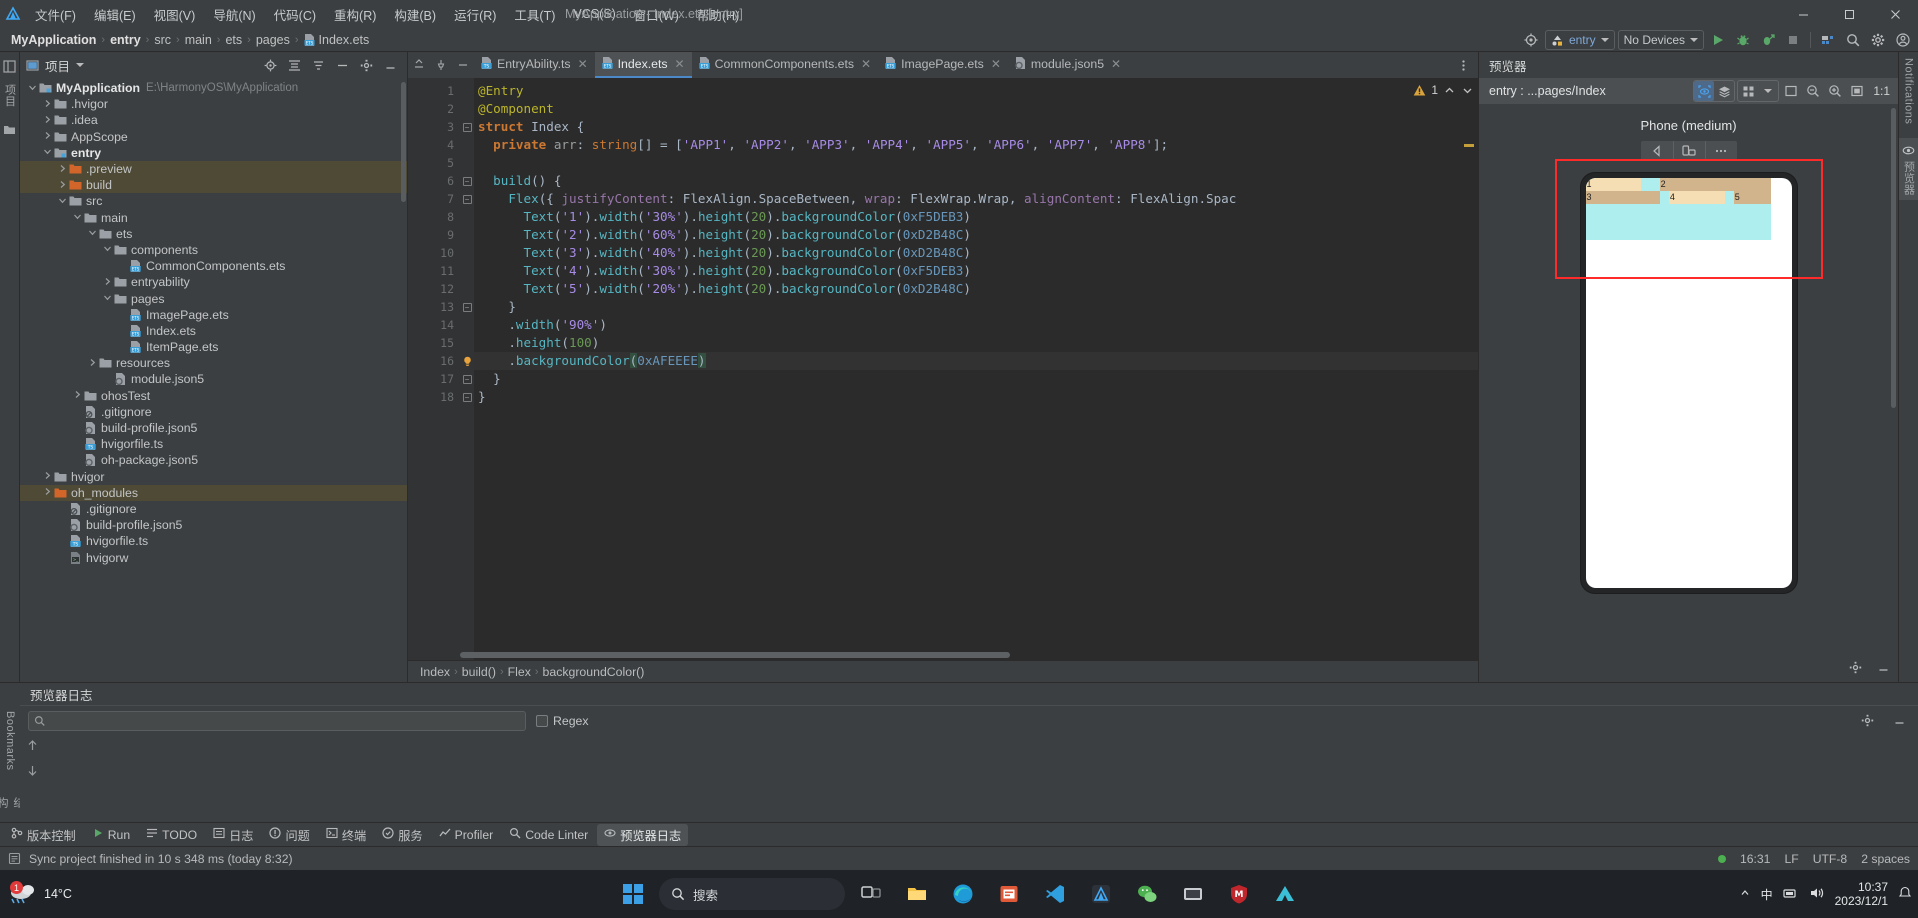  I want to click on taskbar-weather: 1 14°C, so click(36, 894).